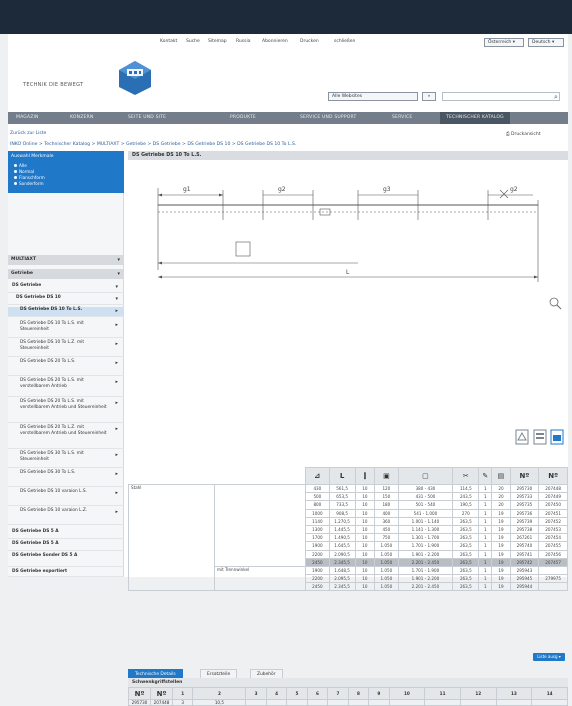 This screenshot has height=706, width=572. What do you see at coordinates (475, 118) in the screenshot?
I see `nav-technischer-katalog: TECHNISCHER KATALOG` at bounding box center [475, 118].